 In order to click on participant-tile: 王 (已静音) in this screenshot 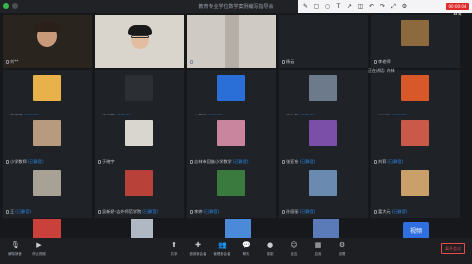, I will do `click(47, 191)`.